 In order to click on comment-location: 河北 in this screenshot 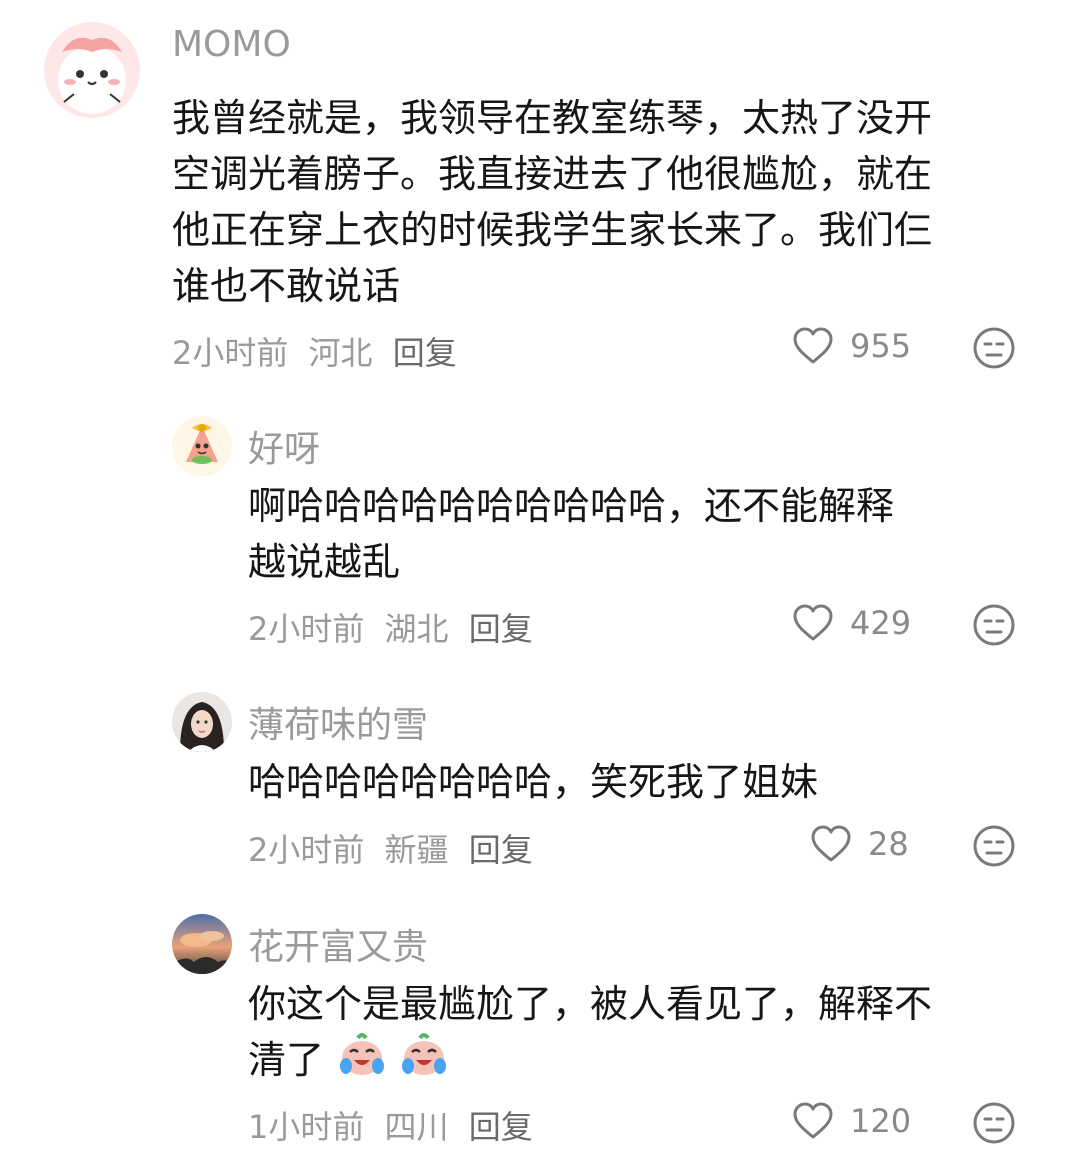, I will do `click(340, 353)`.